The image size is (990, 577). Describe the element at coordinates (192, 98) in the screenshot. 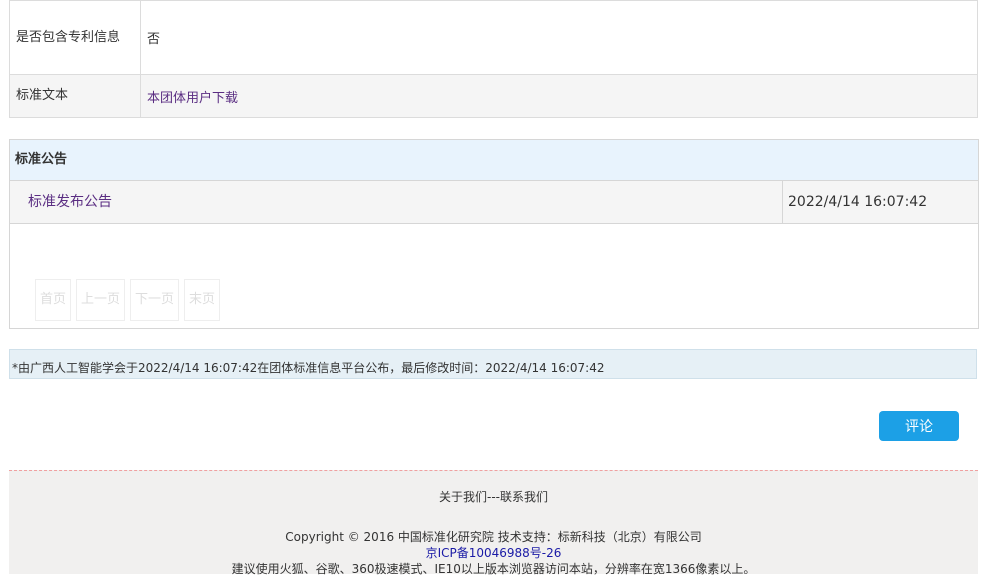

I see `member-download-link: 本团体用户下载` at that location.